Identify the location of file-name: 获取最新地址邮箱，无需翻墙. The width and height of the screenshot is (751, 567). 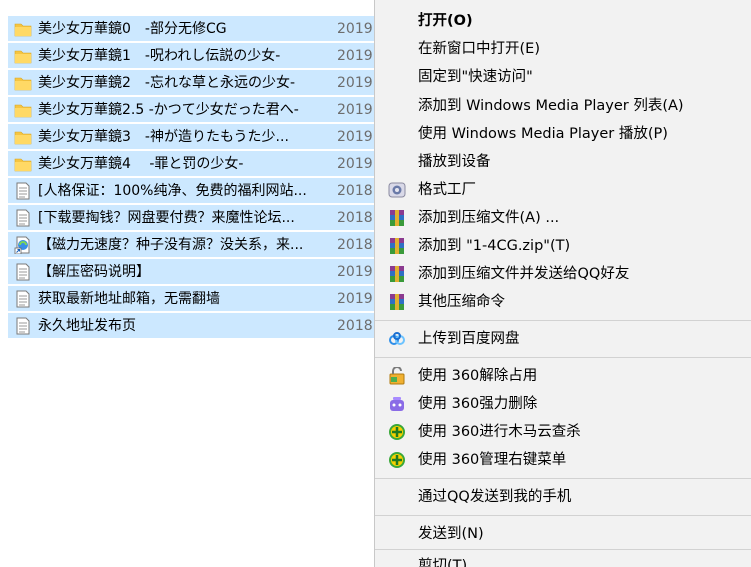
(129, 299).